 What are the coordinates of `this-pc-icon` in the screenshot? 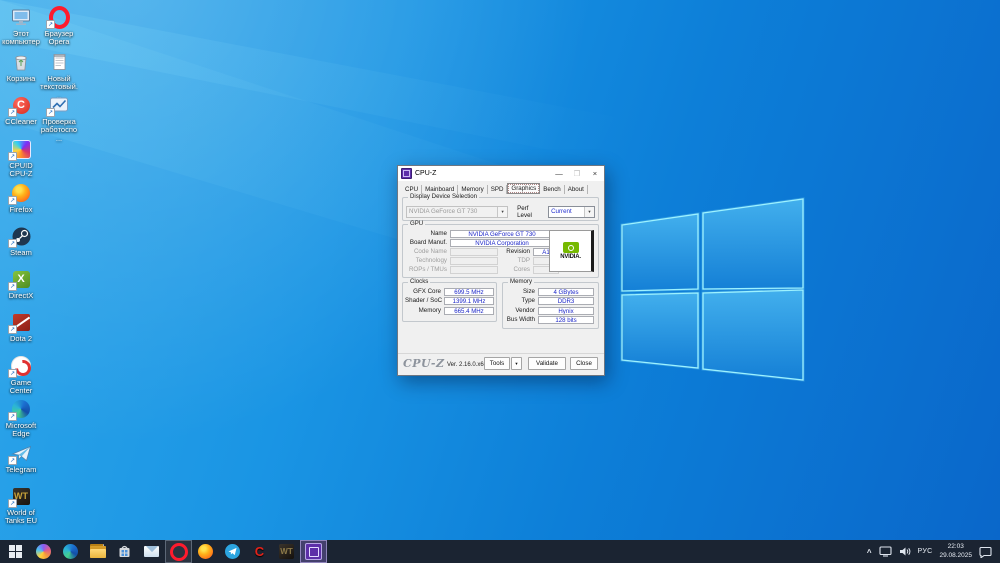 It's located at (21, 17).